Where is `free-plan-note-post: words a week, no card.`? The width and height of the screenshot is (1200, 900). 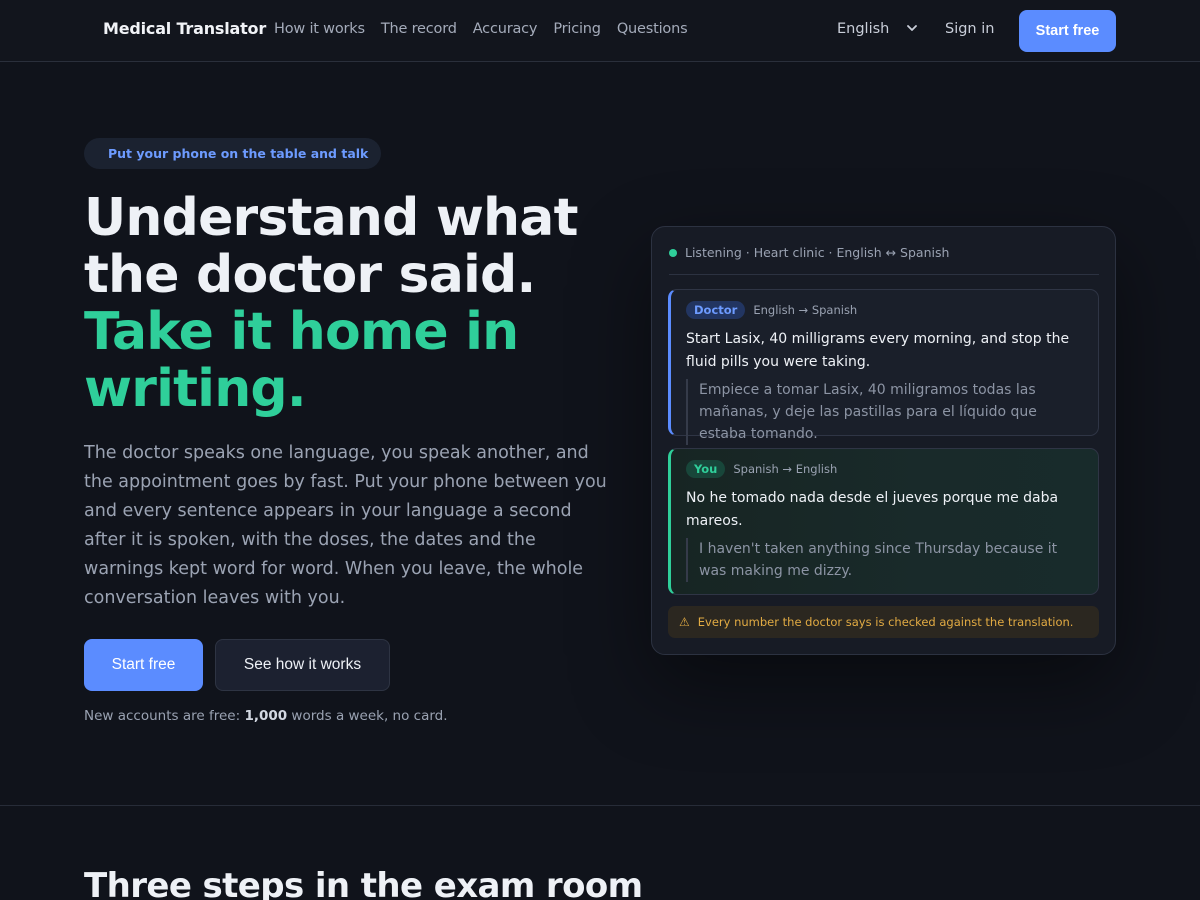
free-plan-note-post: words a week, no card. is located at coordinates (367, 716).